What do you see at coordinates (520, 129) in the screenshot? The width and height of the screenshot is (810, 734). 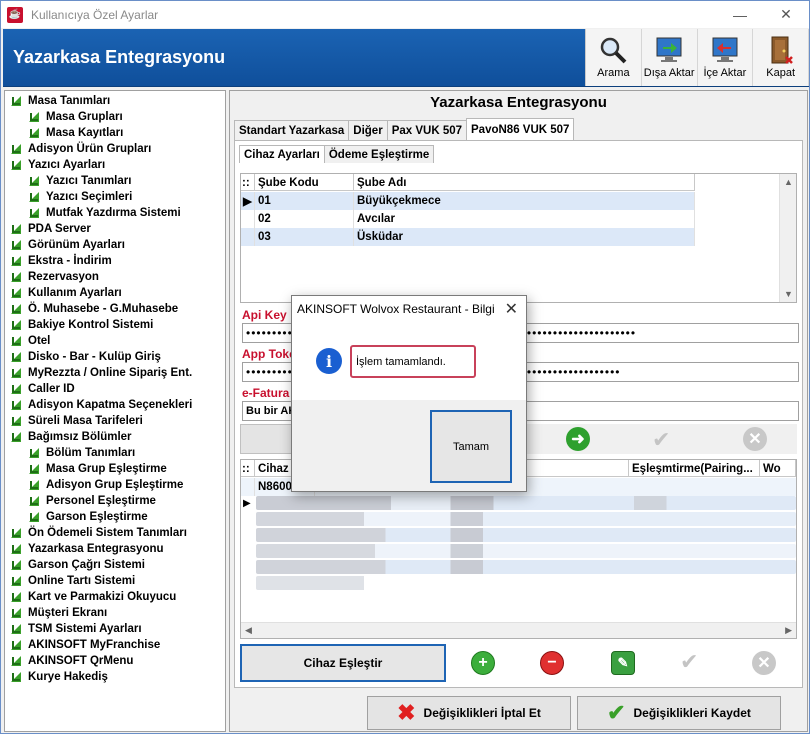 I see `tab-pavon86-vuk-507: PavoN86 VUK 507` at bounding box center [520, 129].